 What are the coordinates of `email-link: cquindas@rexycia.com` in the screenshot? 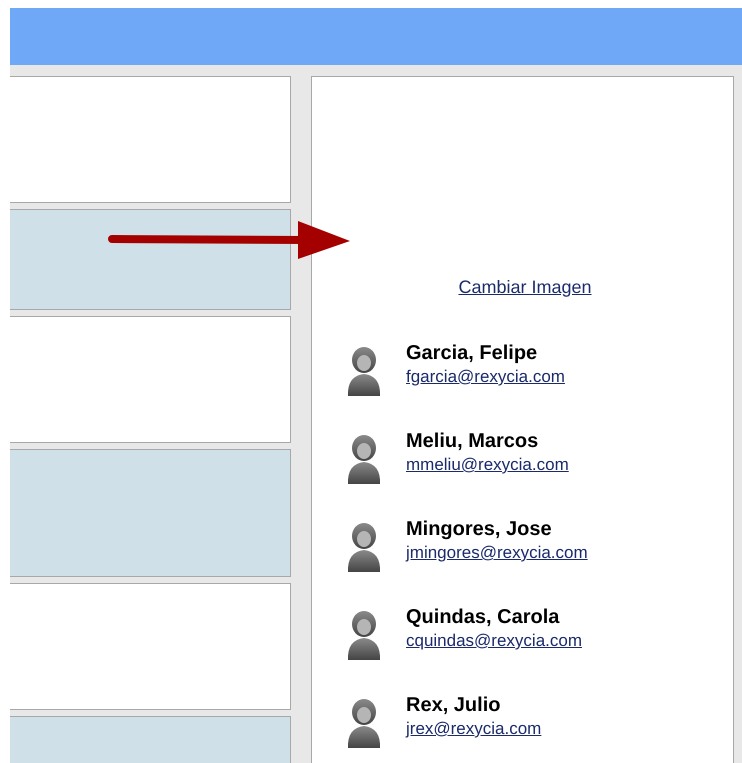 It's located at (494, 641).